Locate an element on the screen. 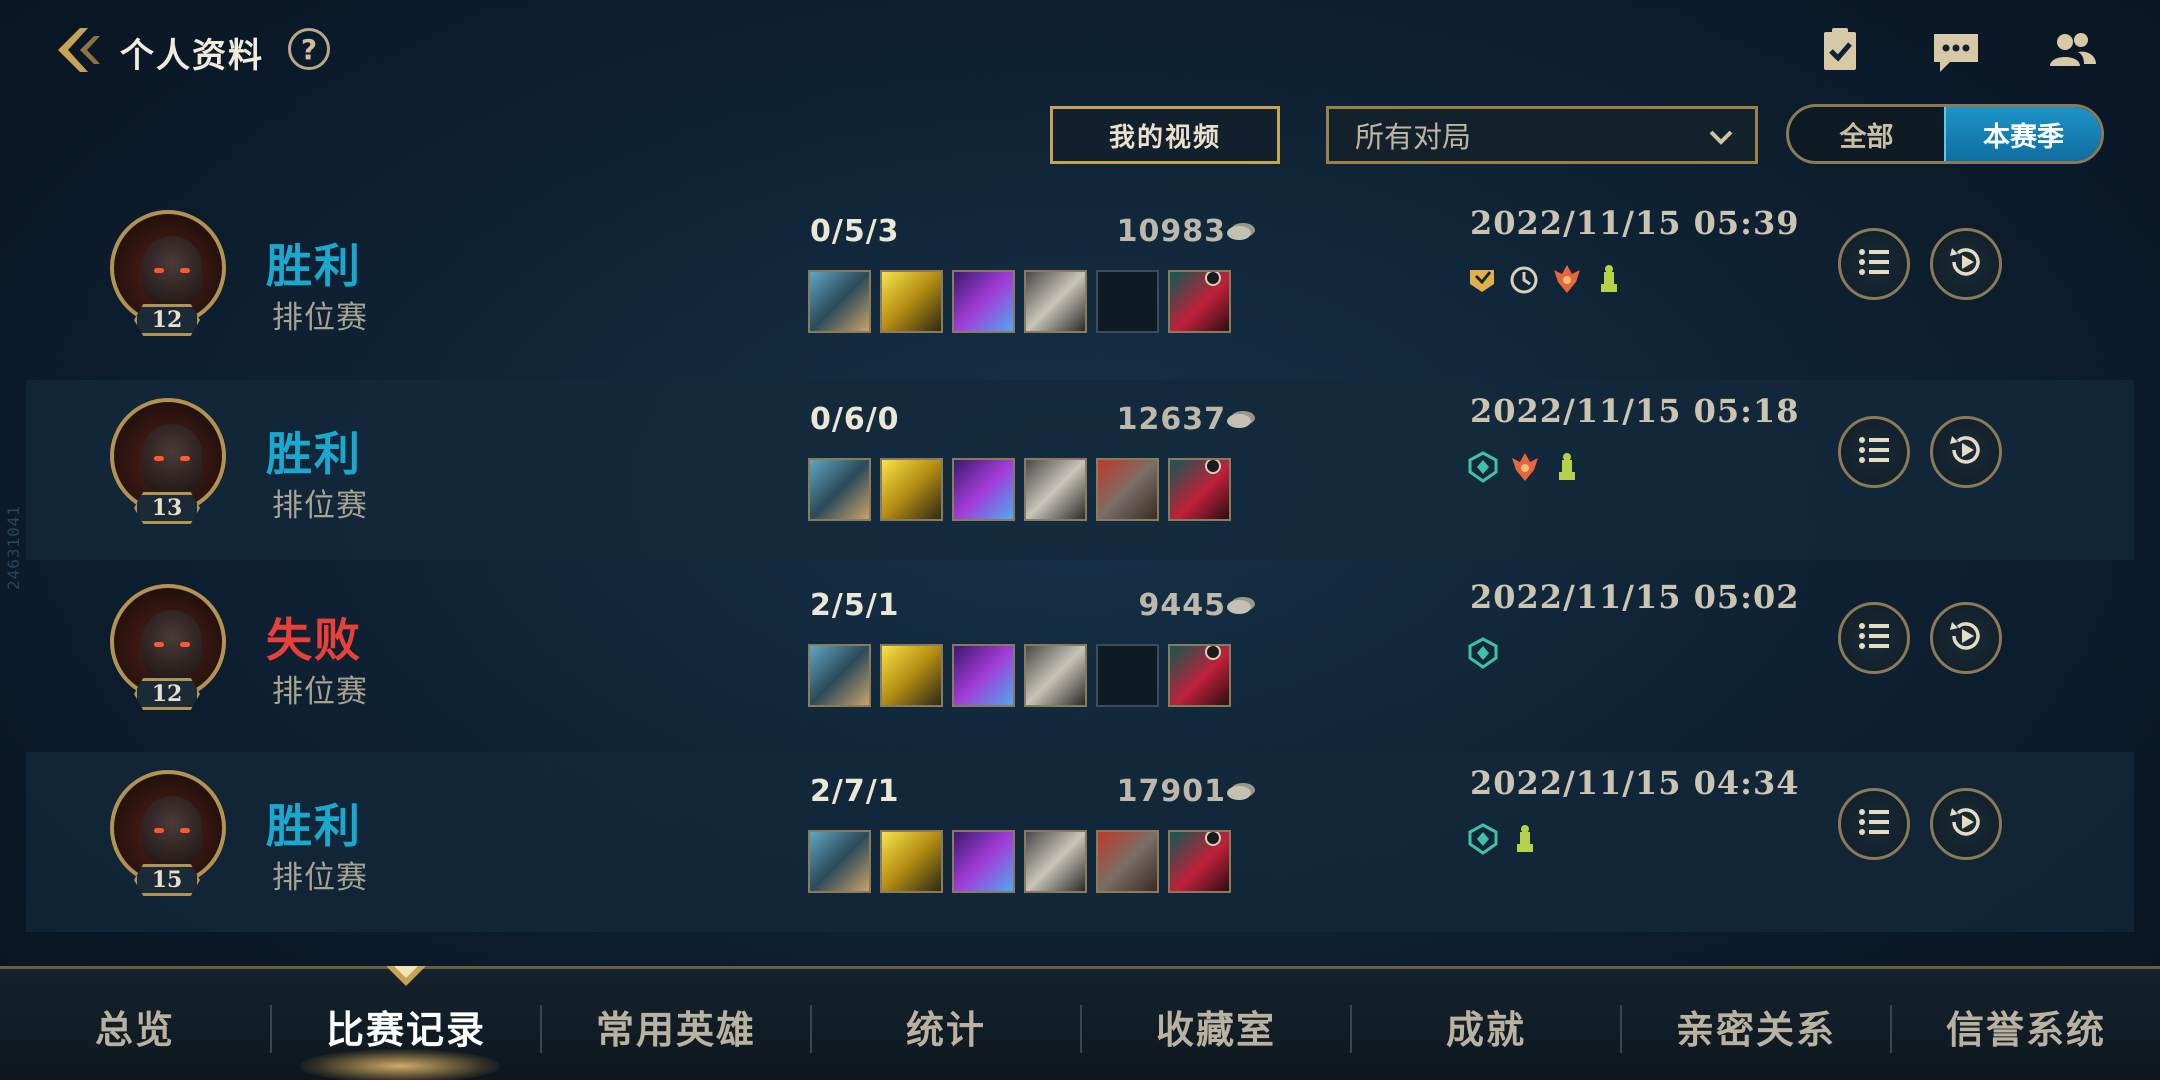 The width and height of the screenshot is (2160, 1080). tab-overview: 总览 is located at coordinates (135, 1024).